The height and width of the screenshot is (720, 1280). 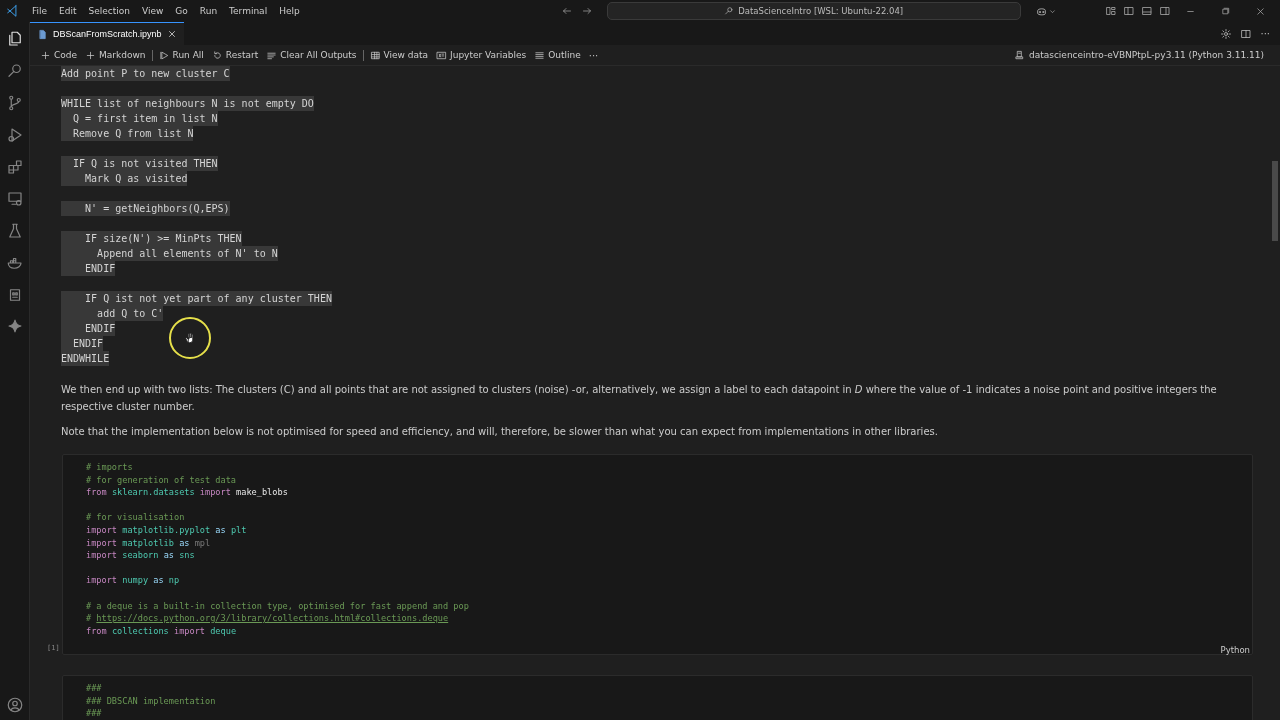 What do you see at coordinates (813, 11) in the screenshot?
I see `command-center: DataScienceIntro [WSL: Ubuntu-22.04]` at bounding box center [813, 11].